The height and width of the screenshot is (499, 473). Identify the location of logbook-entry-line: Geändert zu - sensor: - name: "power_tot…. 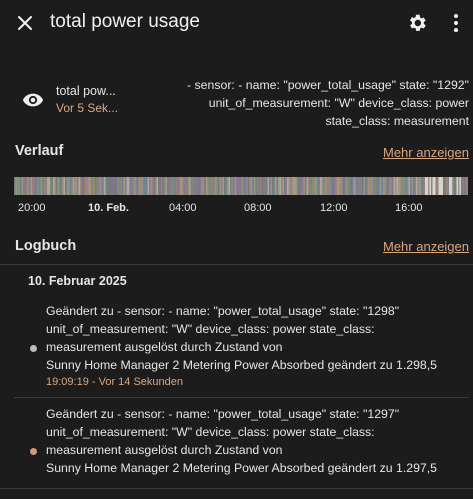
(223, 311).